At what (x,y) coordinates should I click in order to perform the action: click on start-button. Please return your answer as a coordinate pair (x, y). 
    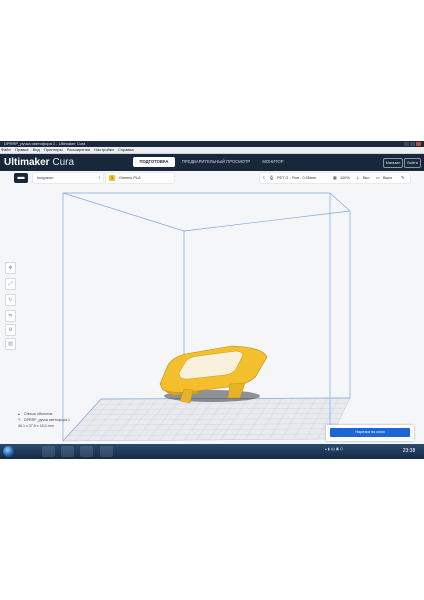
    Looking at the image, I should click on (8, 451).